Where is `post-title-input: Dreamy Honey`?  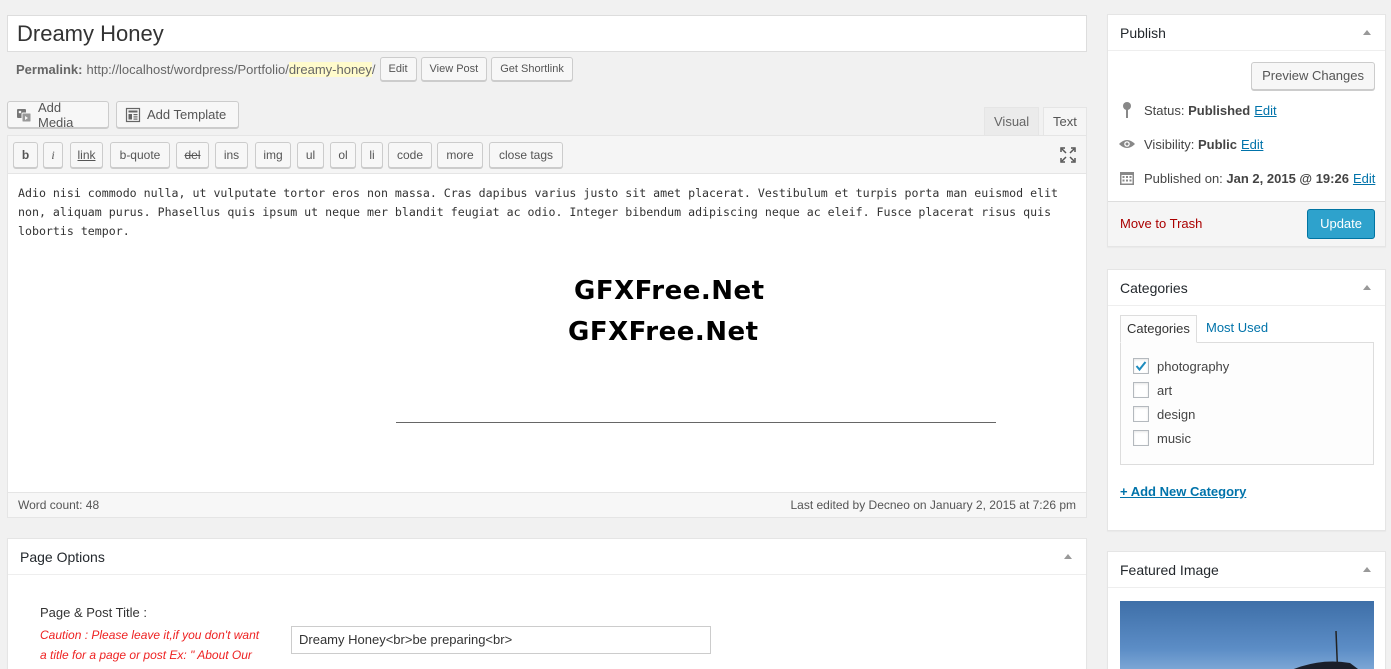
post-title-input: Dreamy Honey is located at coordinates (547, 33).